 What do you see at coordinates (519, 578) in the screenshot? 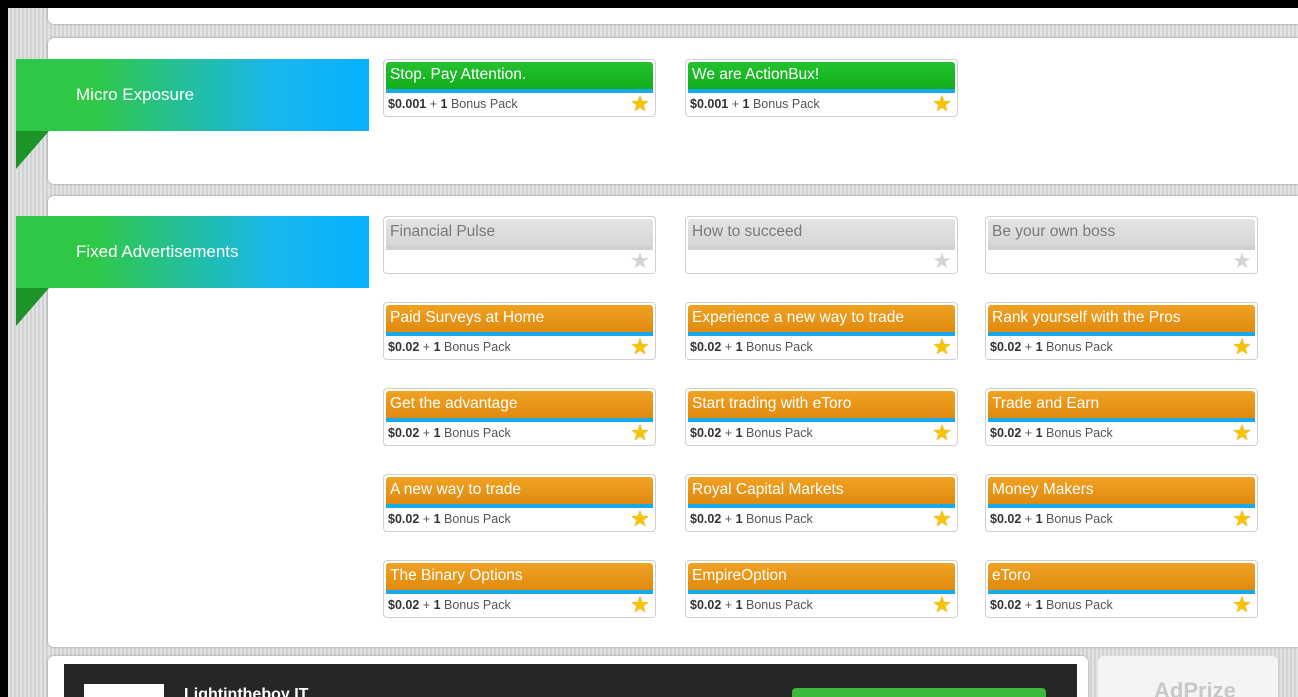
I see `ad-title: The Binary Options` at bounding box center [519, 578].